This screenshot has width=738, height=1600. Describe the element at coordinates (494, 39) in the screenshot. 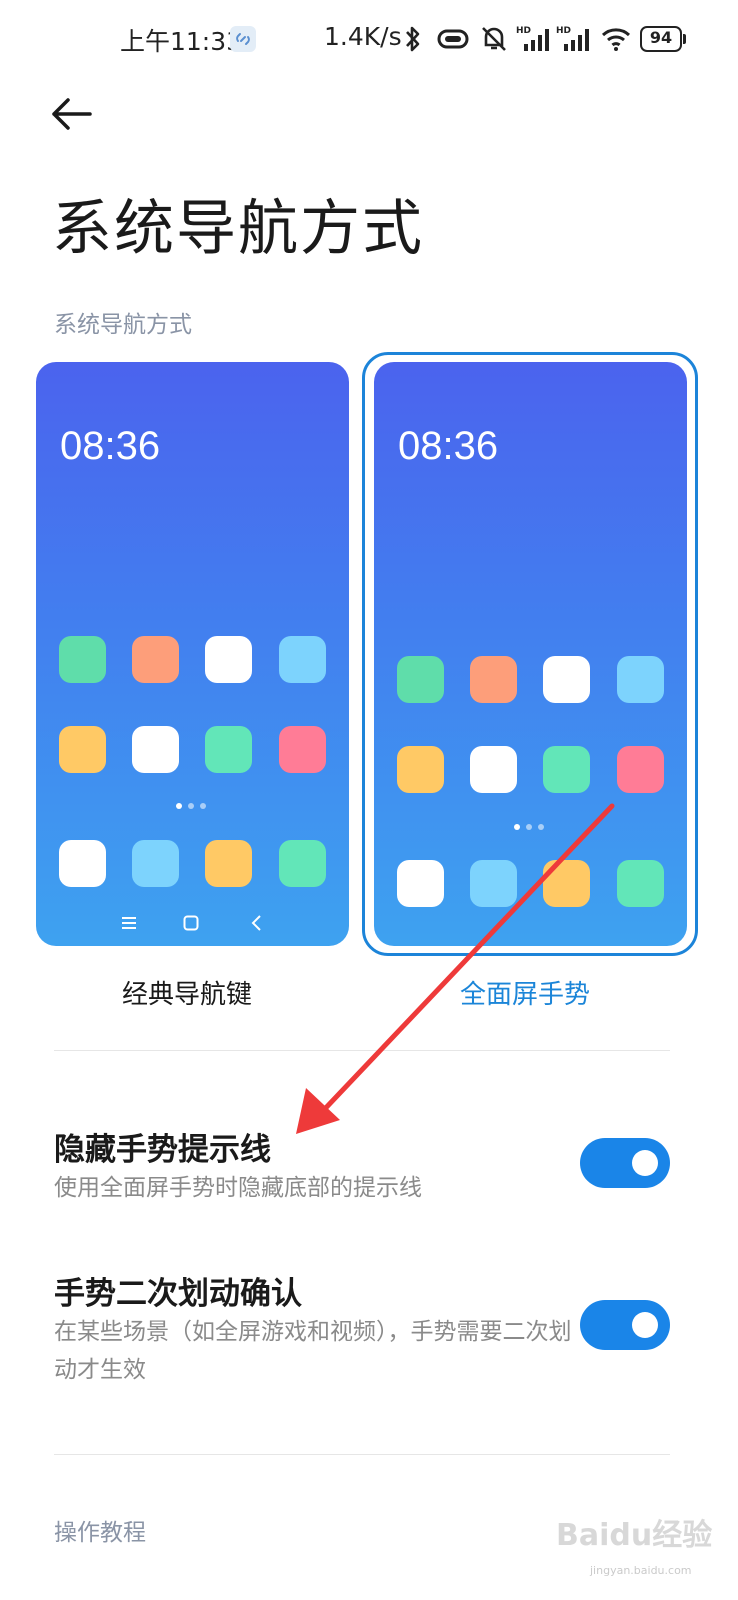

I see `mute-icon` at that location.